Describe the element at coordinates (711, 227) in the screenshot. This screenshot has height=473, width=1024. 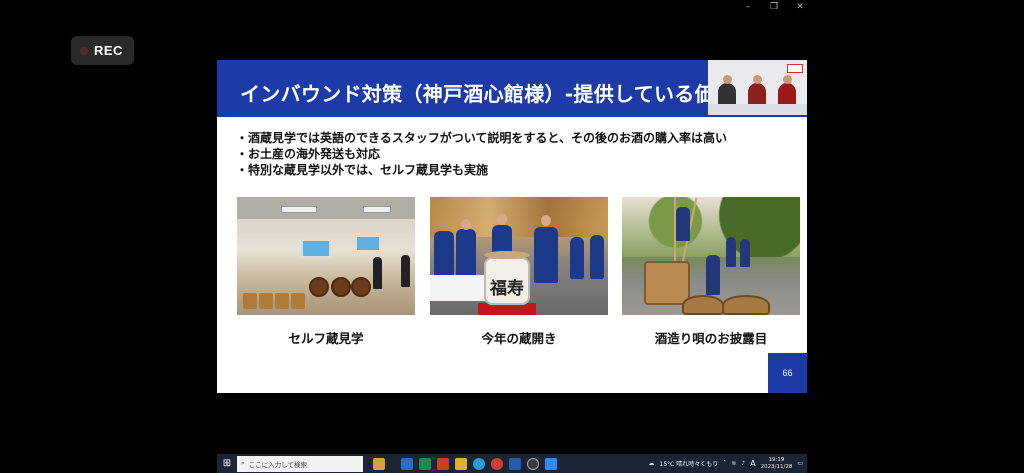
I see `garden-trees` at that location.